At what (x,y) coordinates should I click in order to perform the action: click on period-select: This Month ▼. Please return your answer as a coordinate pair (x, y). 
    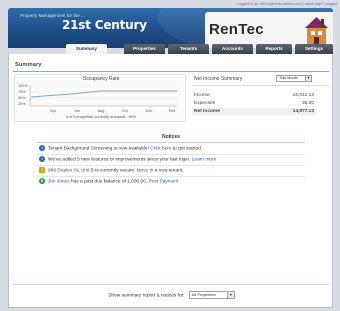
    Looking at the image, I should click on (294, 78).